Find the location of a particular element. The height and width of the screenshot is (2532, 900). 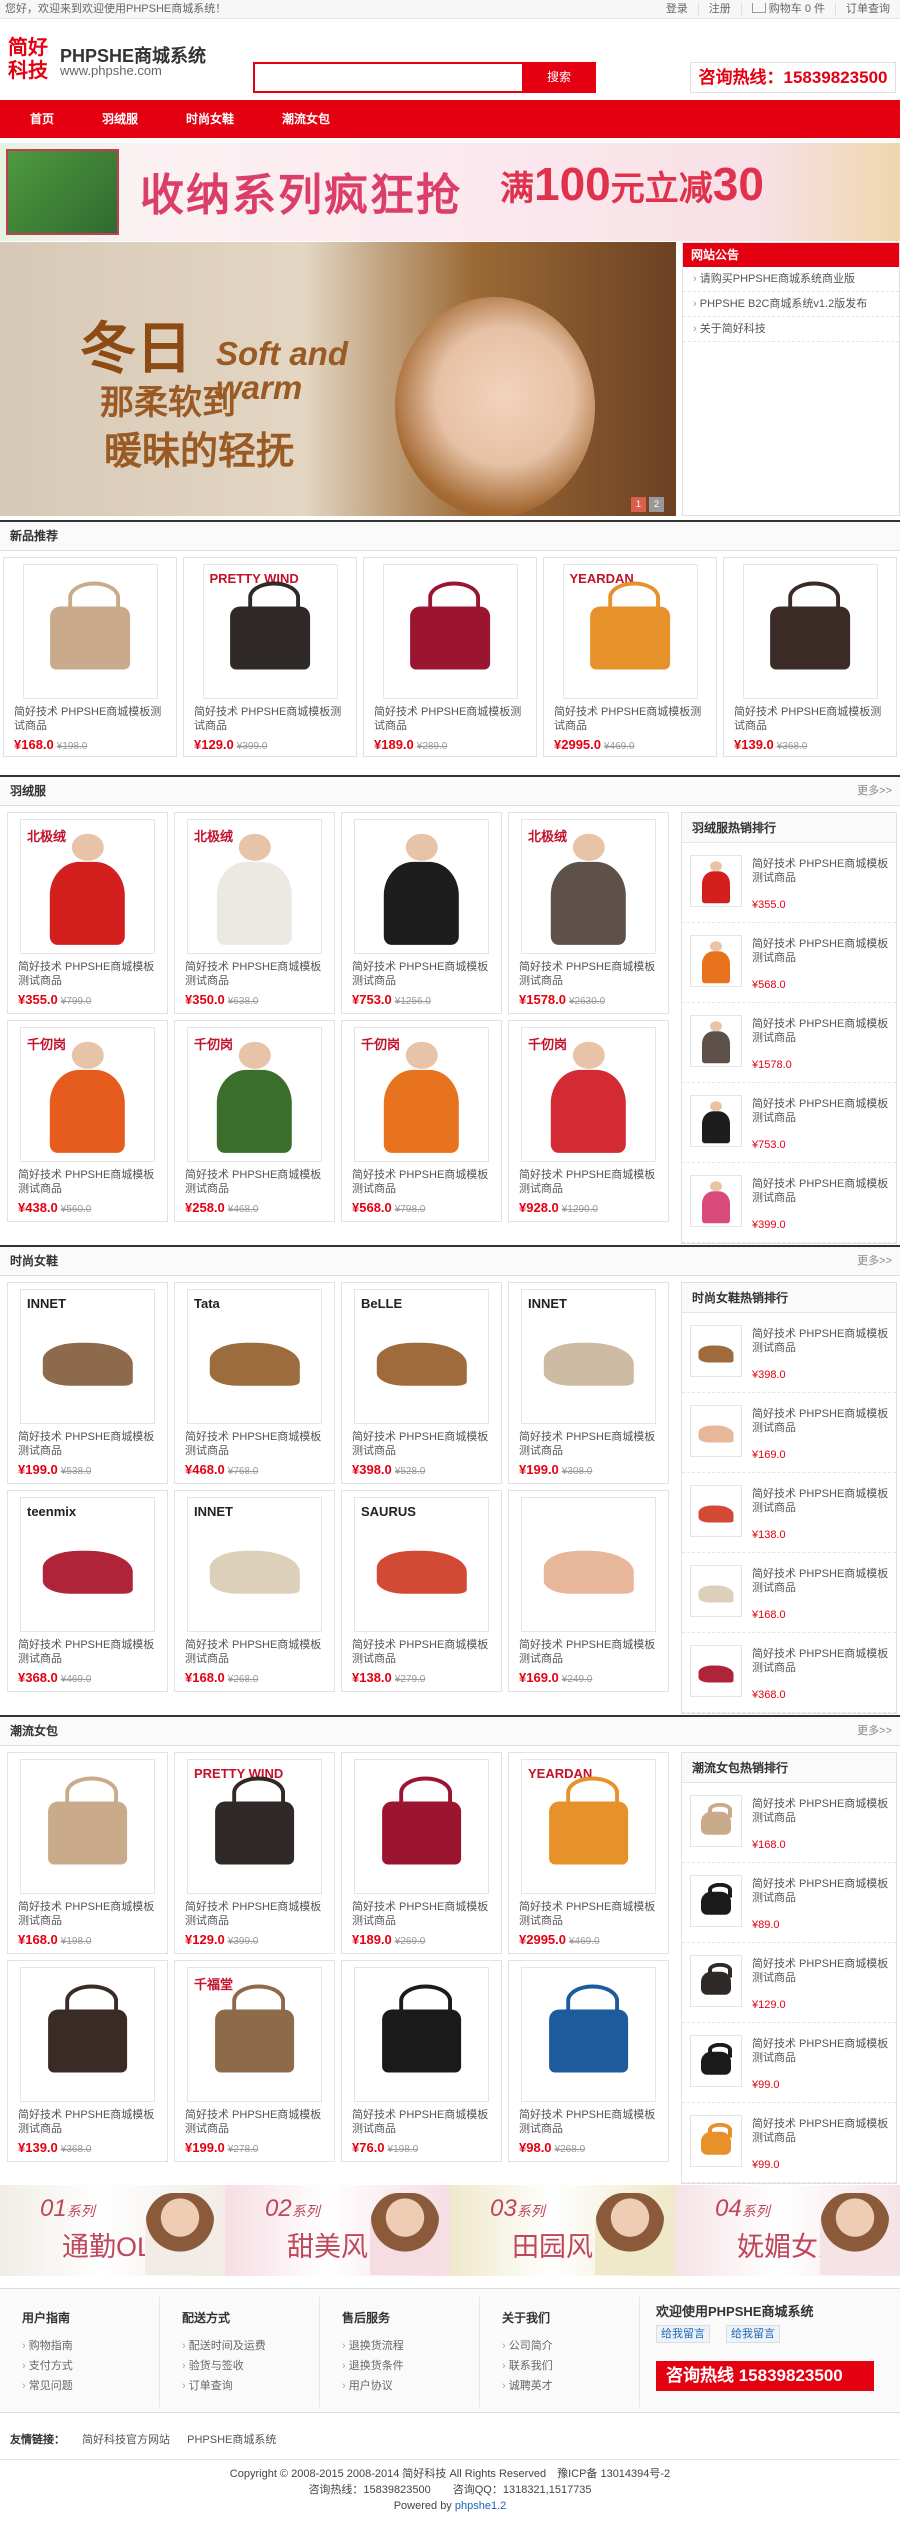

footer-link: 购物指南 is located at coordinates (90, 2346).